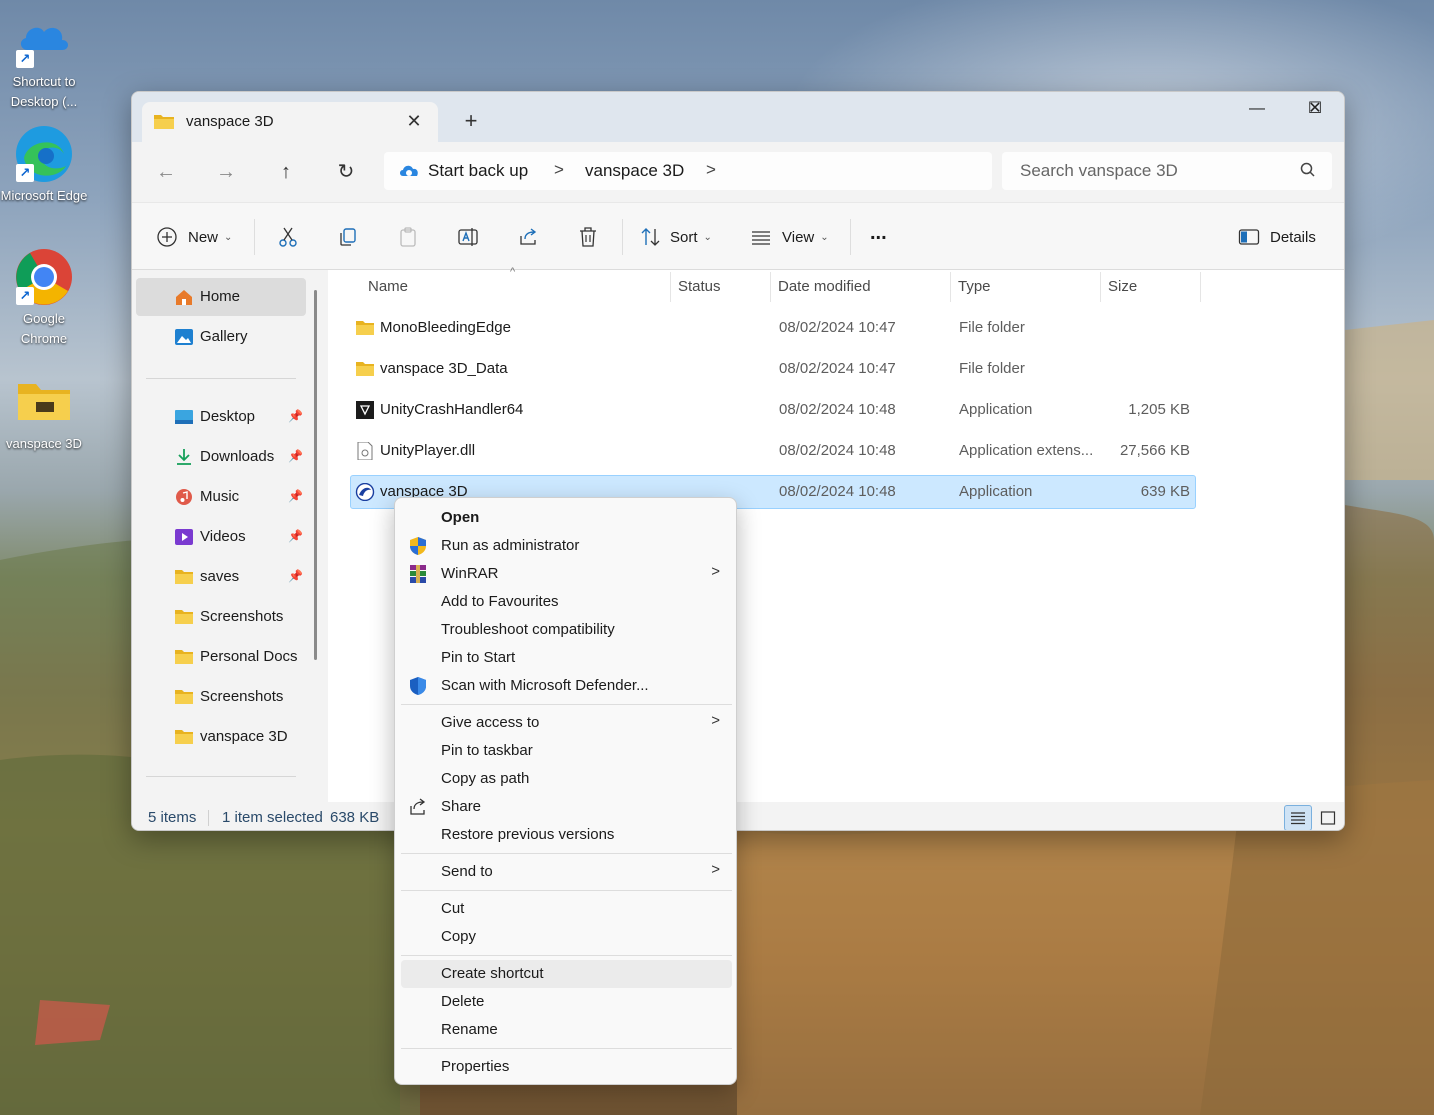  What do you see at coordinates (469, 1029) in the screenshot?
I see `menu-item-label: Rename` at bounding box center [469, 1029].